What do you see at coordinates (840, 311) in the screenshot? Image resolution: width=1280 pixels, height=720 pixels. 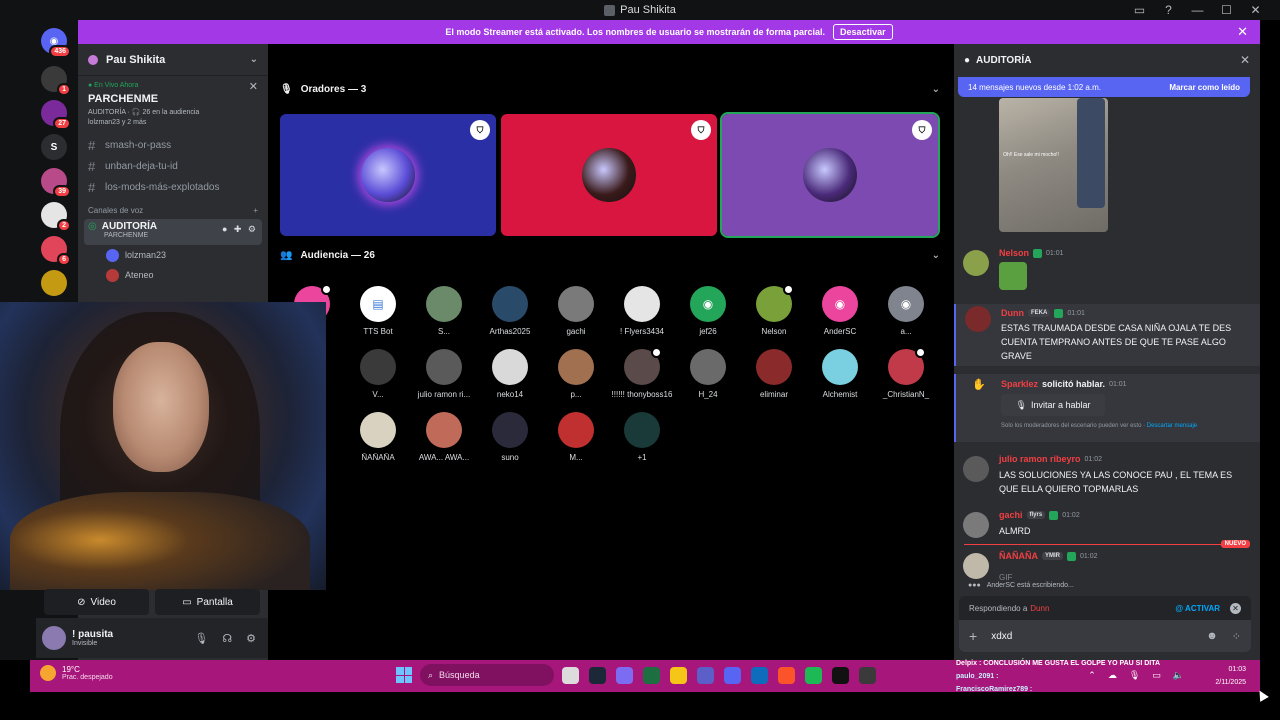 I see `audience-member: ◉ AnderSC` at bounding box center [840, 311].